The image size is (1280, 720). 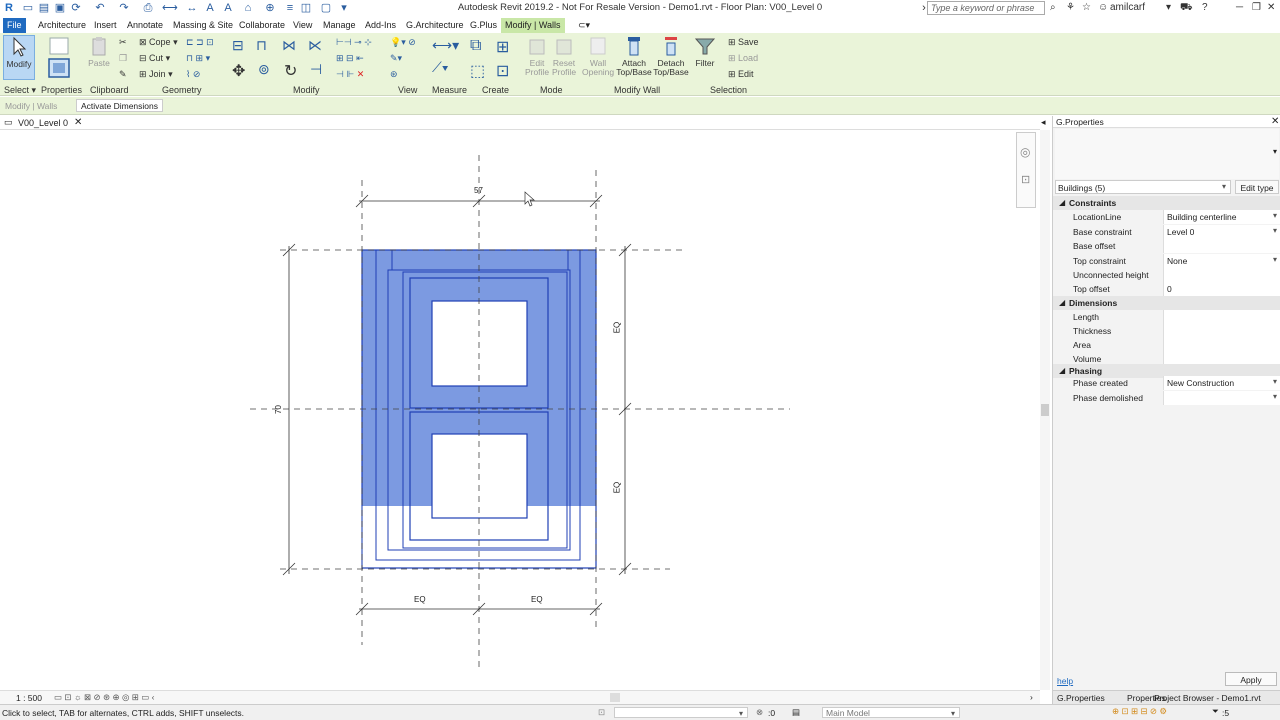 I want to click on type-selector: Buildings (5) ▾, so click(x=1143, y=187).